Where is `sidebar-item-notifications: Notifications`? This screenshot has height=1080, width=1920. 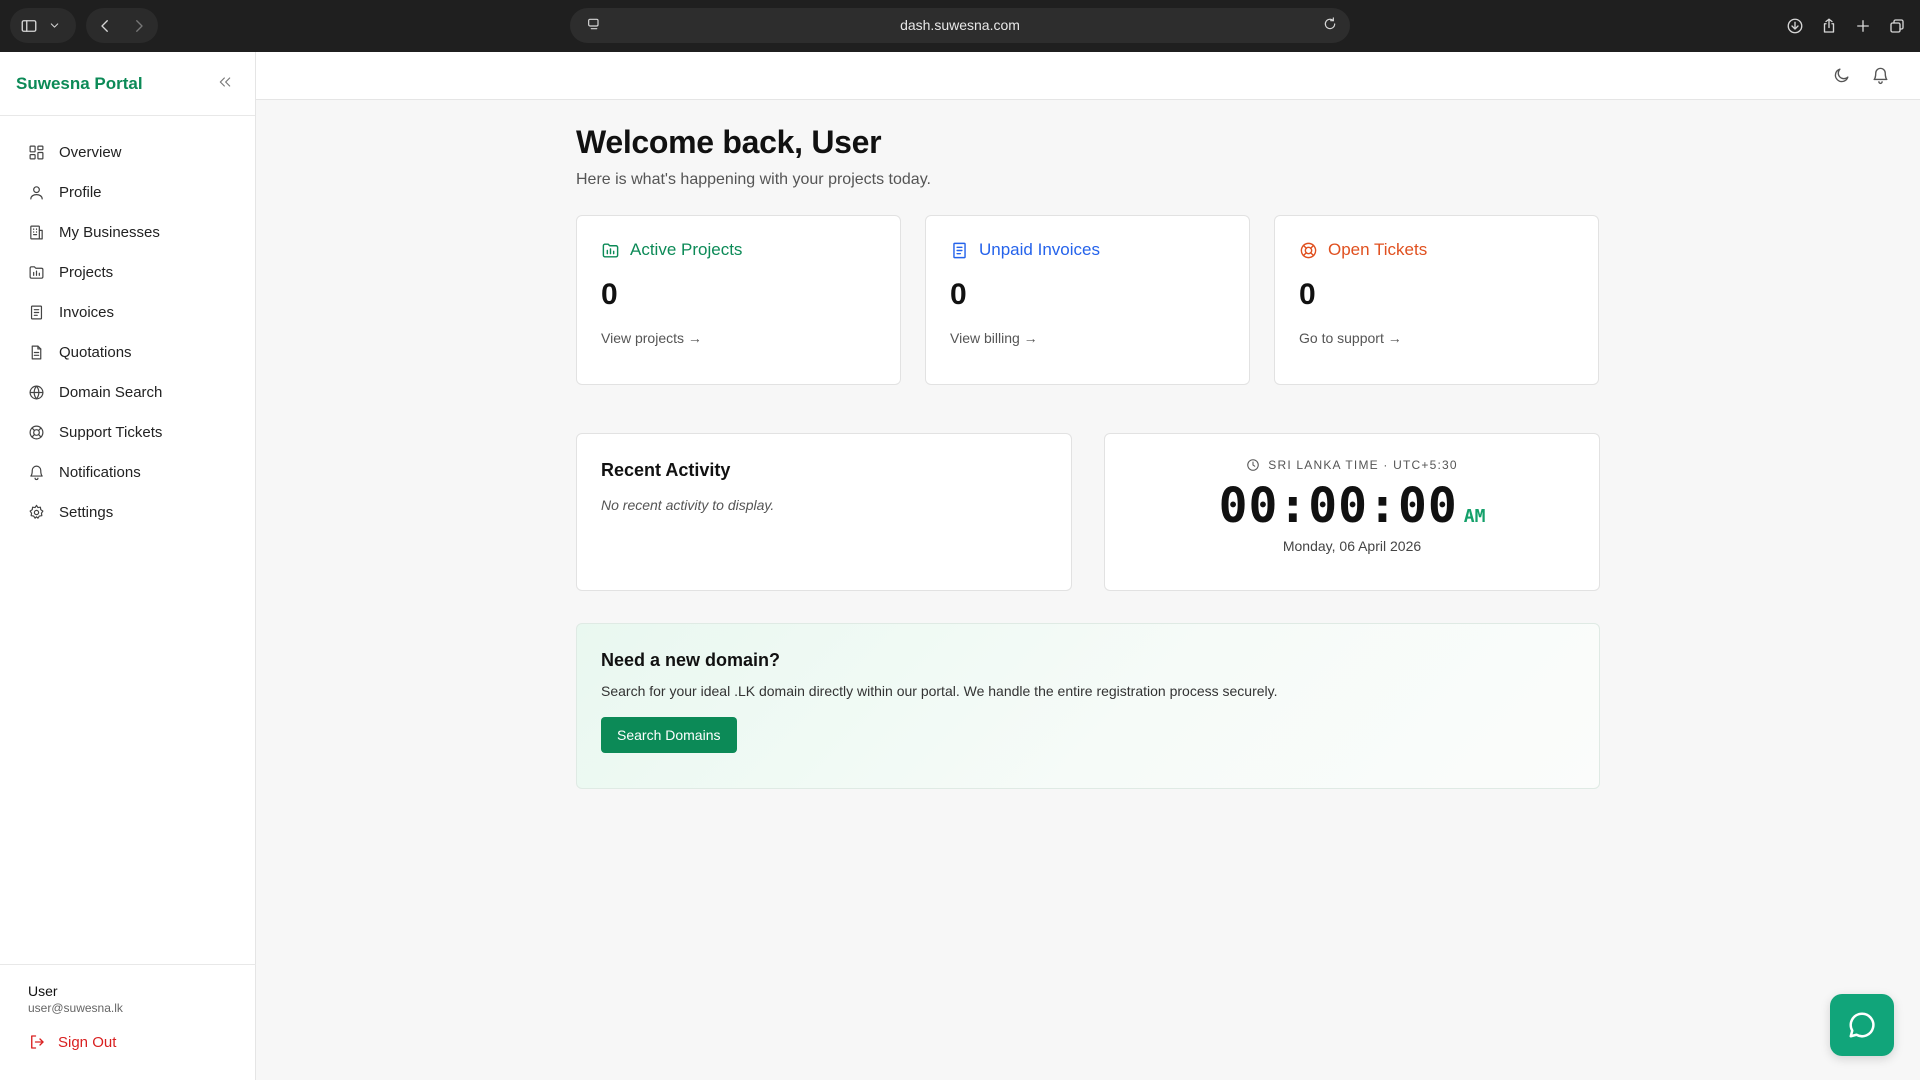
sidebar-item-notifications: Notifications is located at coordinates (127, 472).